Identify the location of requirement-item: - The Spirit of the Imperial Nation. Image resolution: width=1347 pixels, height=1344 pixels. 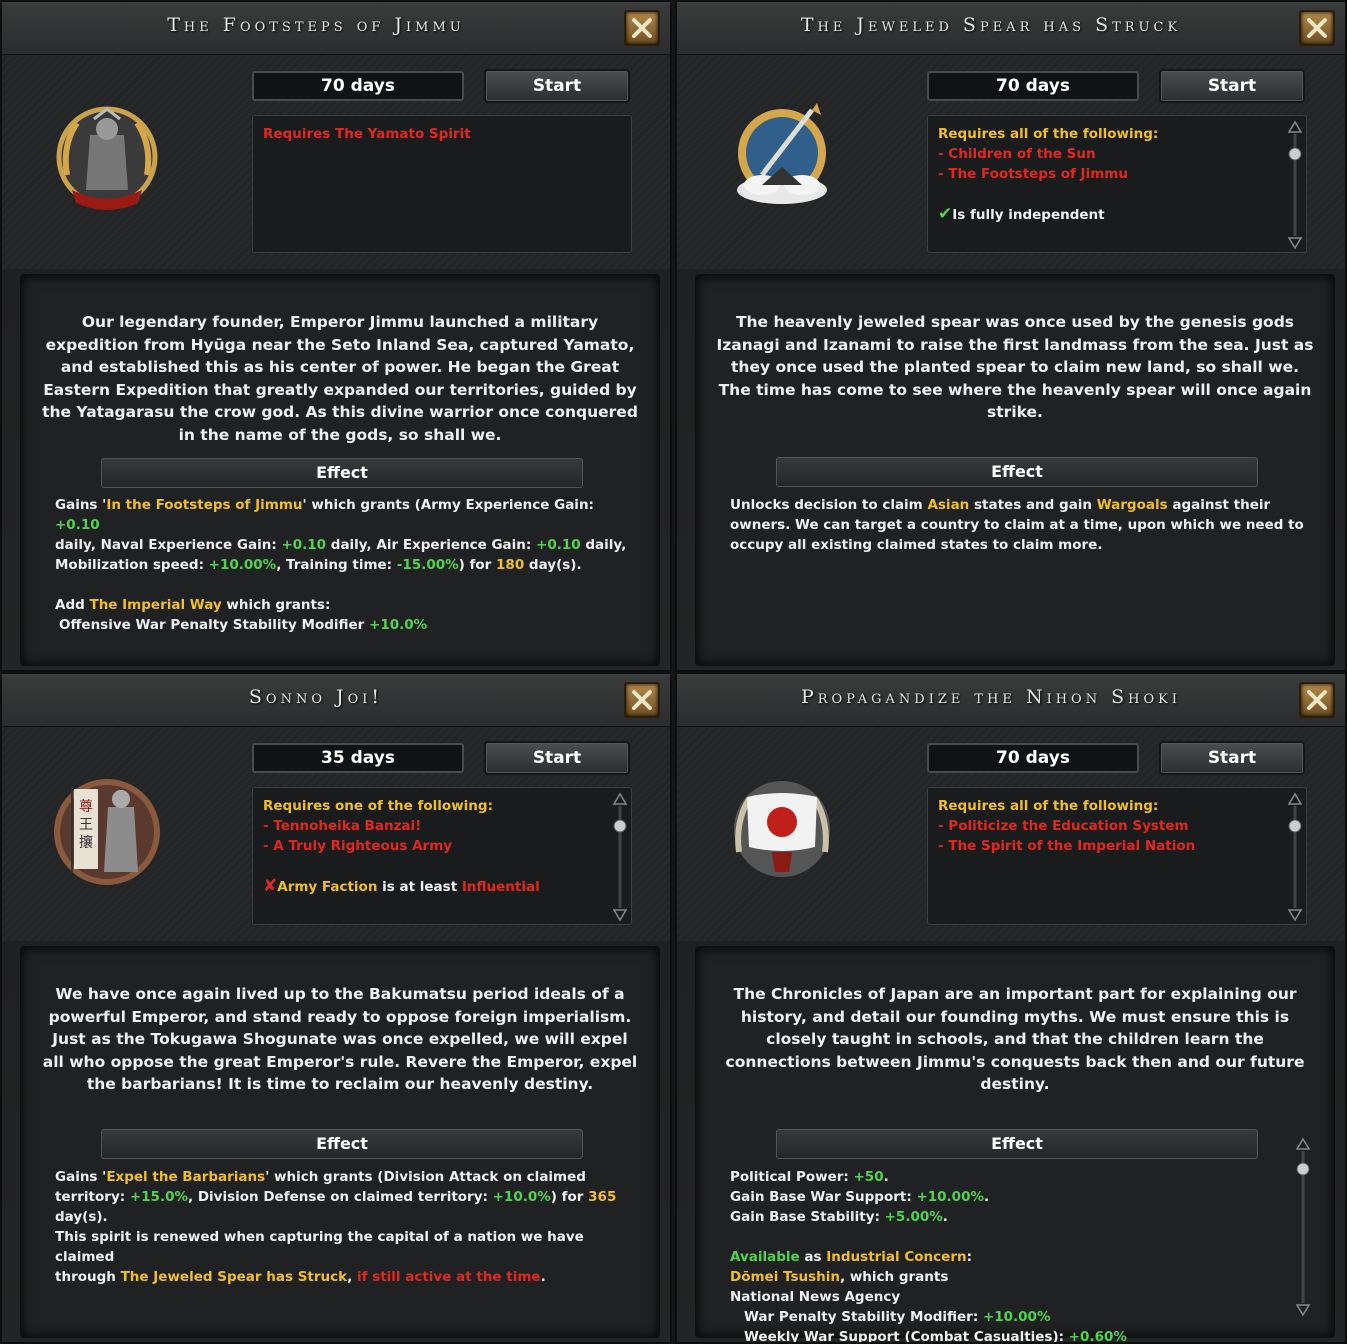
(1067, 846).